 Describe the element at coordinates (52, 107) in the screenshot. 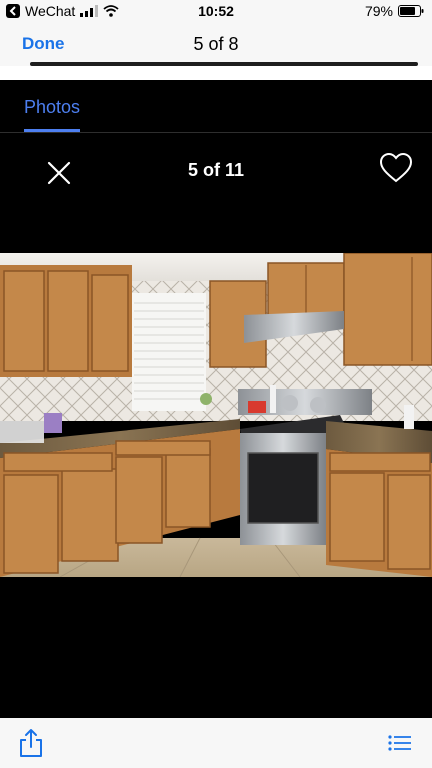

I see `tab-photos: Photos` at that location.